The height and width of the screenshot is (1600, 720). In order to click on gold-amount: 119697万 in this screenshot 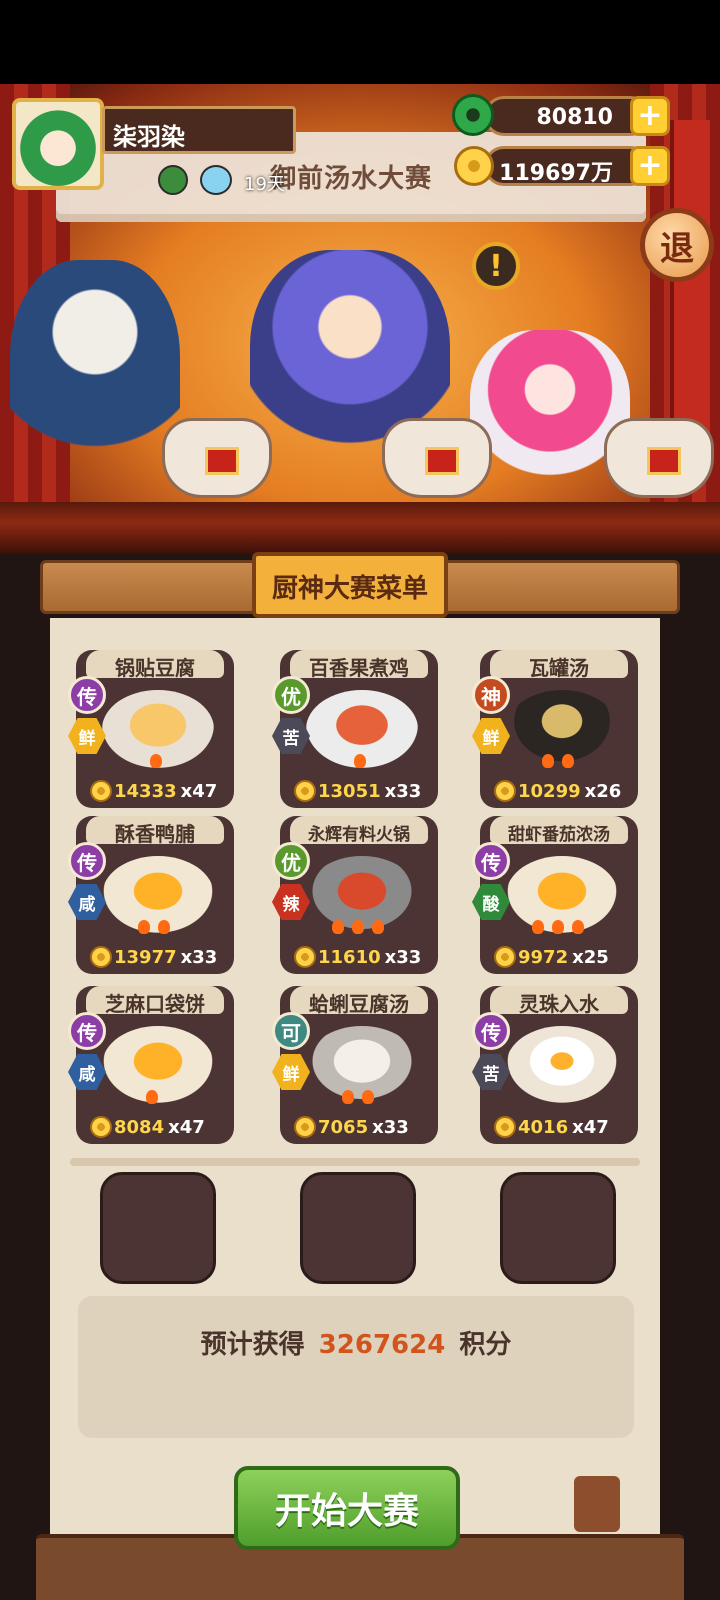, I will do `click(556, 173)`.